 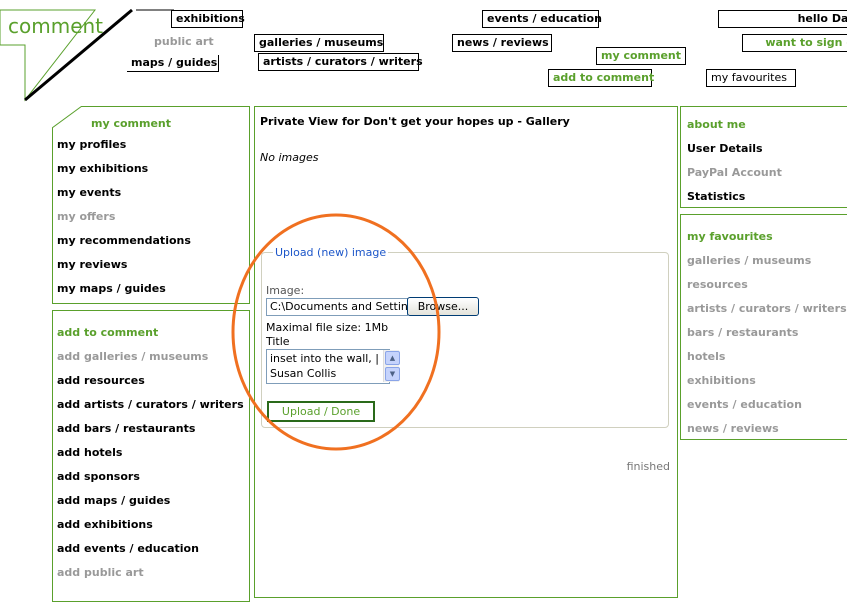 I want to click on menu-my-maps-guides: my maps / guides, so click(x=124, y=289).